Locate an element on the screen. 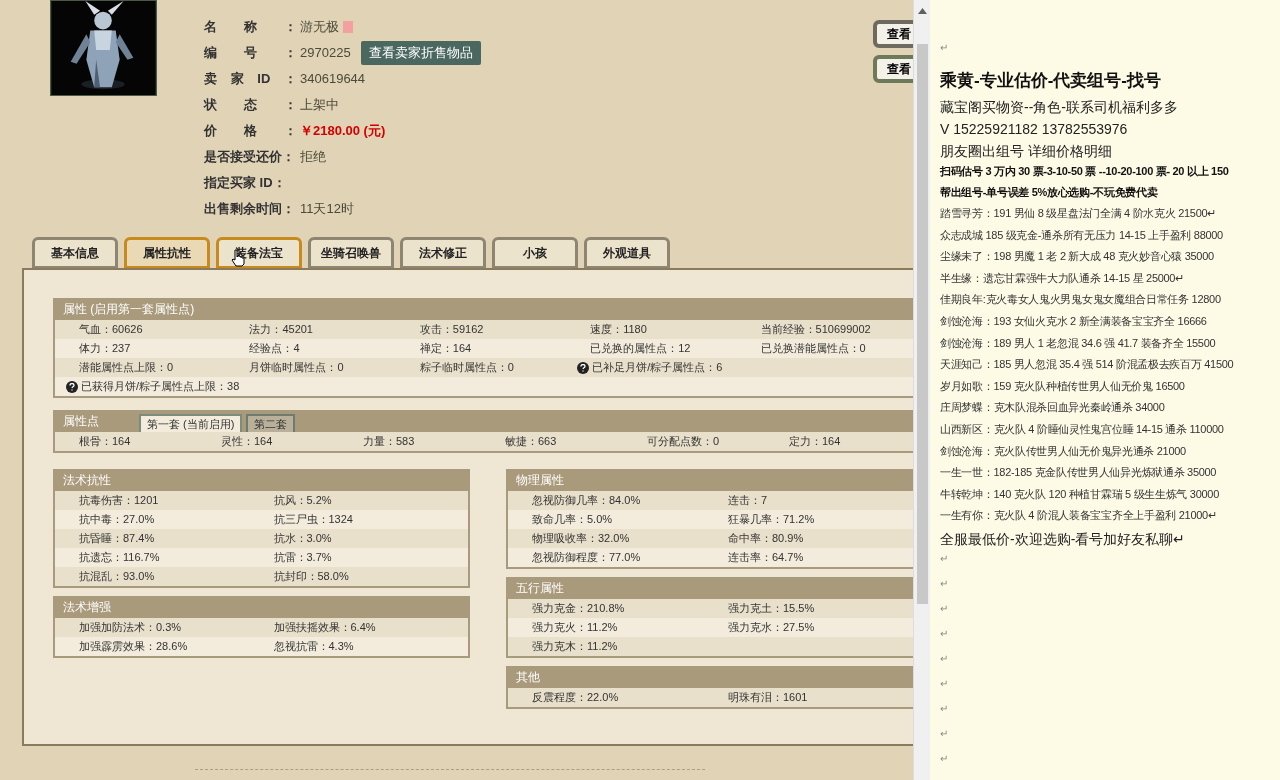 Image resolution: width=1280 pixels, height=780 pixels. section-title: 属性 (启用第一套属性点) is located at coordinates (129, 309).